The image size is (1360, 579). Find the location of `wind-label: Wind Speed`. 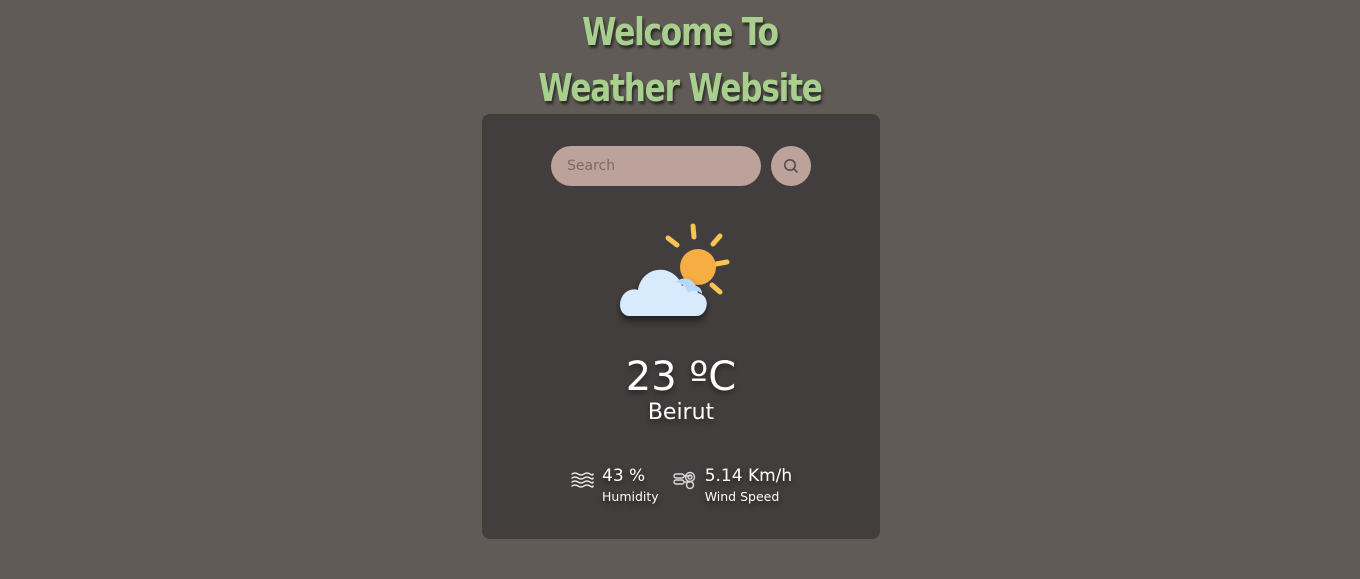

wind-label: Wind Speed is located at coordinates (742, 496).